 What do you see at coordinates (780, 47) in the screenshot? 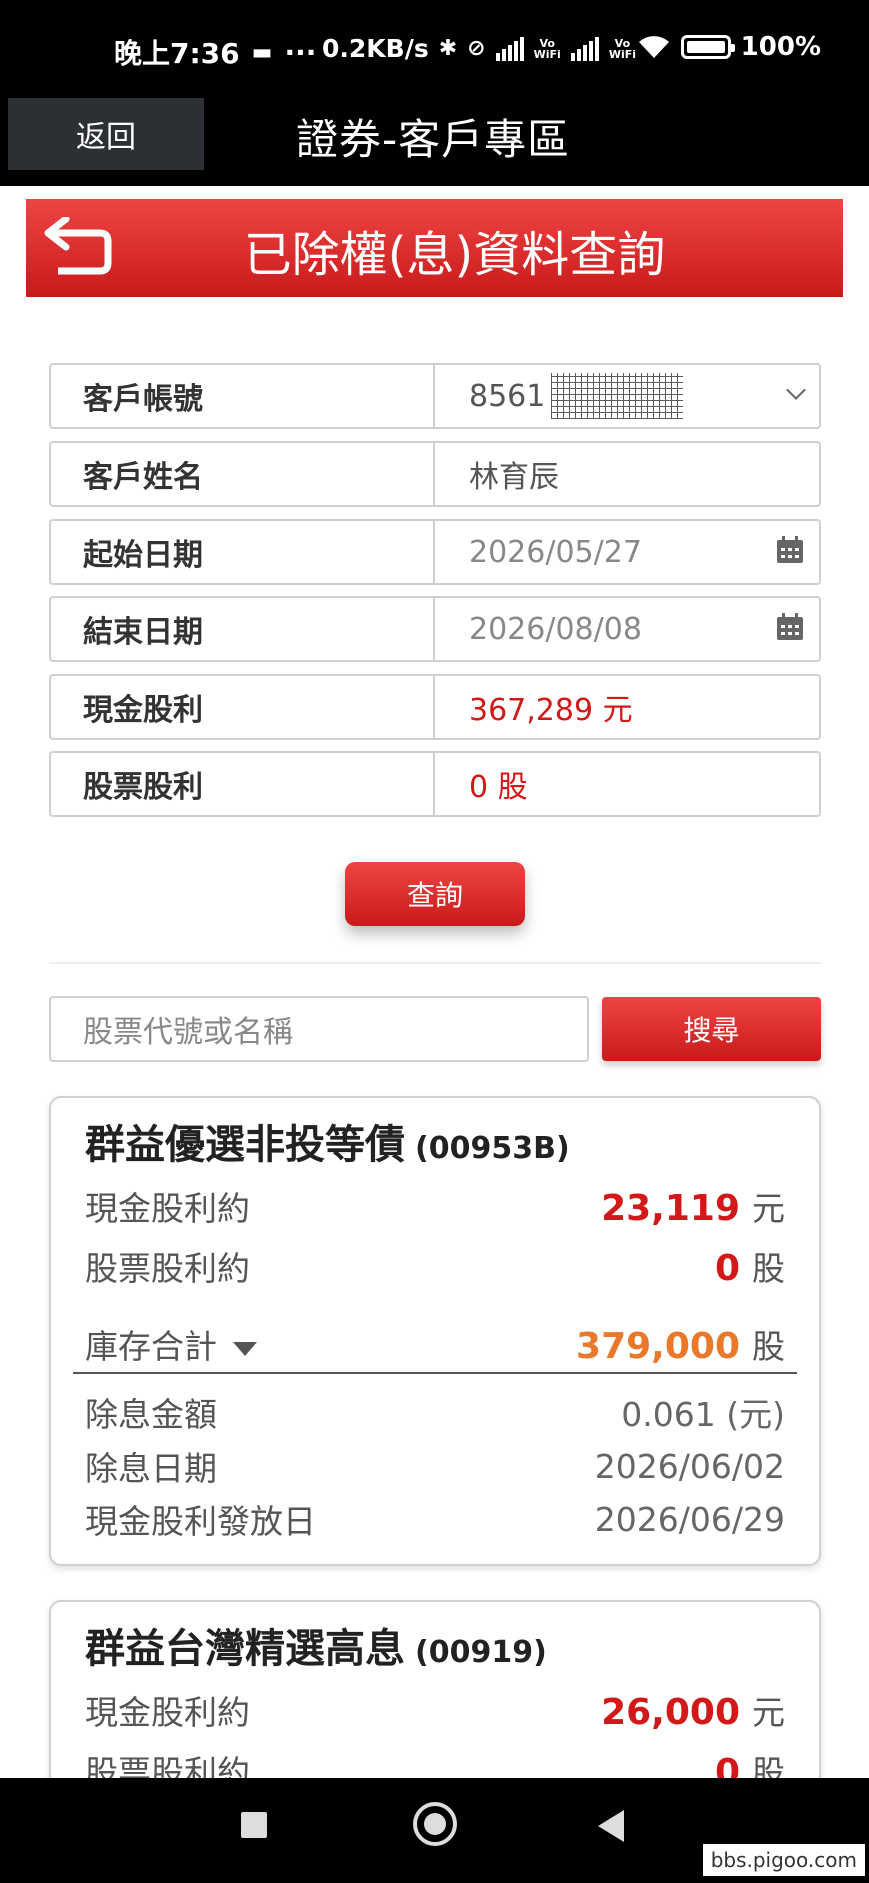
I see `battery-percent: 100%` at bounding box center [780, 47].